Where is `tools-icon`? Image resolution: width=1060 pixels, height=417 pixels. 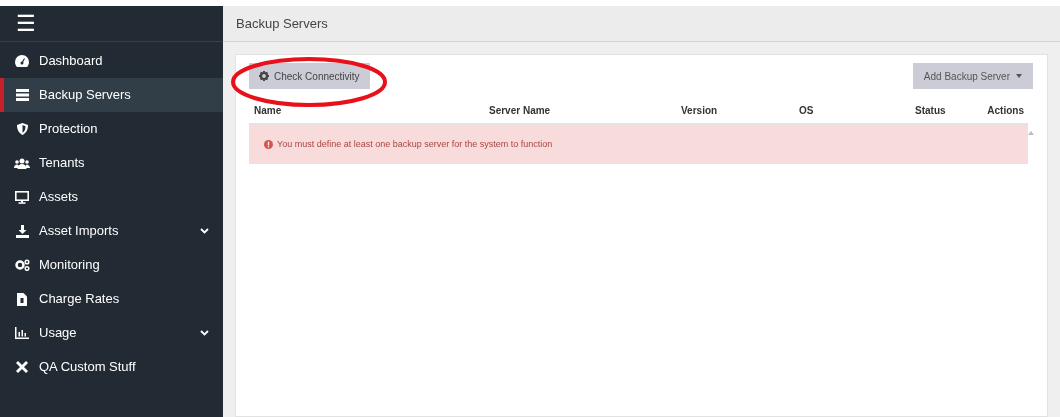
tools-icon is located at coordinates (22, 367).